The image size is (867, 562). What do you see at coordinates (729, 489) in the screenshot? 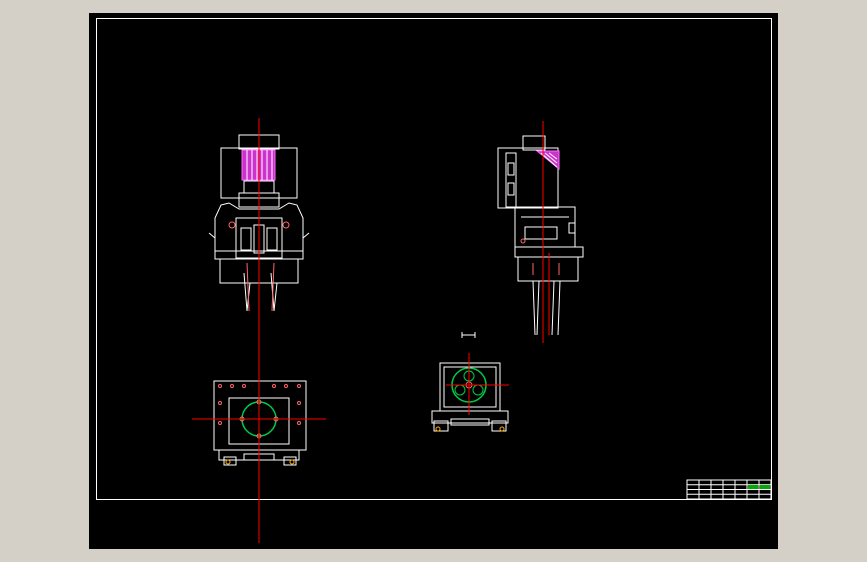
I see `title-block` at bounding box center [729, 489].